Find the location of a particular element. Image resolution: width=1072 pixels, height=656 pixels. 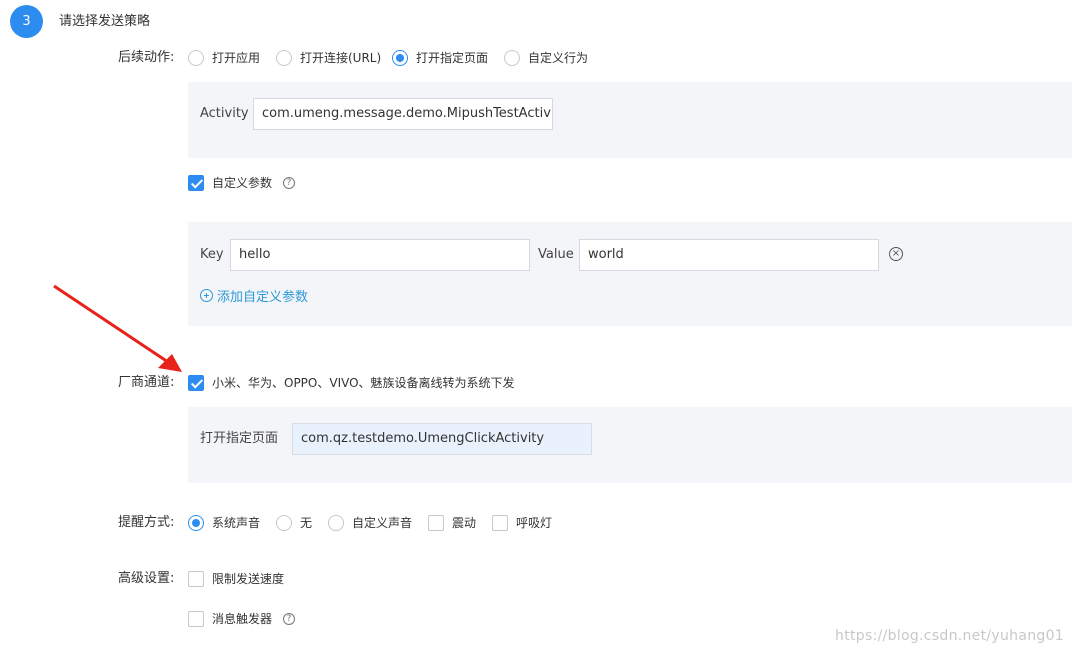

radio-system-sound: 系统声音 is located at coordinates (224, 523).